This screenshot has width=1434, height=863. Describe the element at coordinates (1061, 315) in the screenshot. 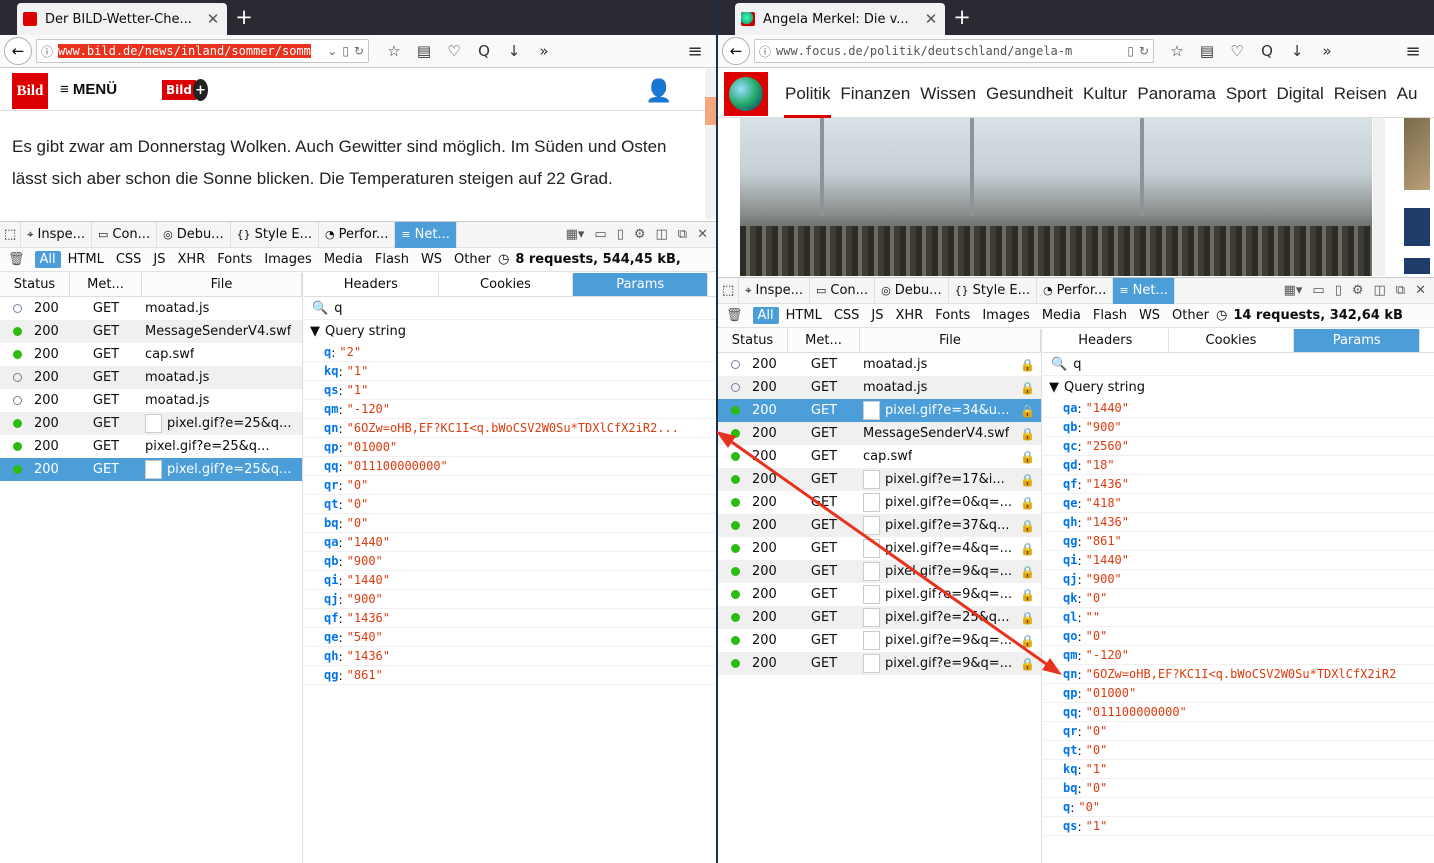

I see `filter-media: Media` at that location.